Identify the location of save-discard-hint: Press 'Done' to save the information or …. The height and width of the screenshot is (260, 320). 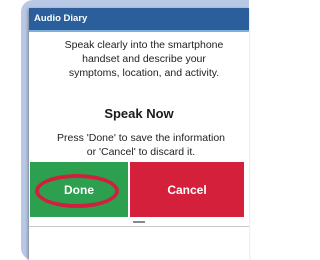
(140, 145).